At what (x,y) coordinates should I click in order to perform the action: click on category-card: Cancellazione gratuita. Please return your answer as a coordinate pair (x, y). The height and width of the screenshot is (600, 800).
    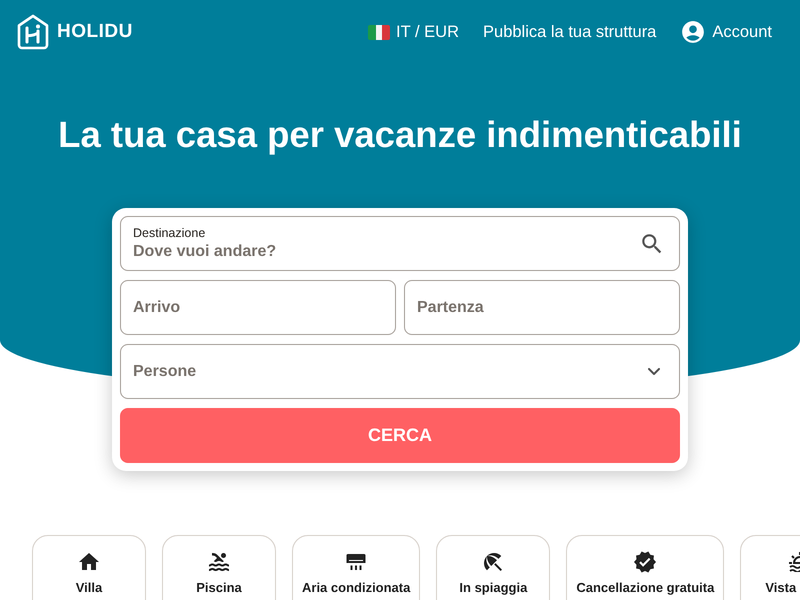
    Looking at the image, I should click on (645, 567).